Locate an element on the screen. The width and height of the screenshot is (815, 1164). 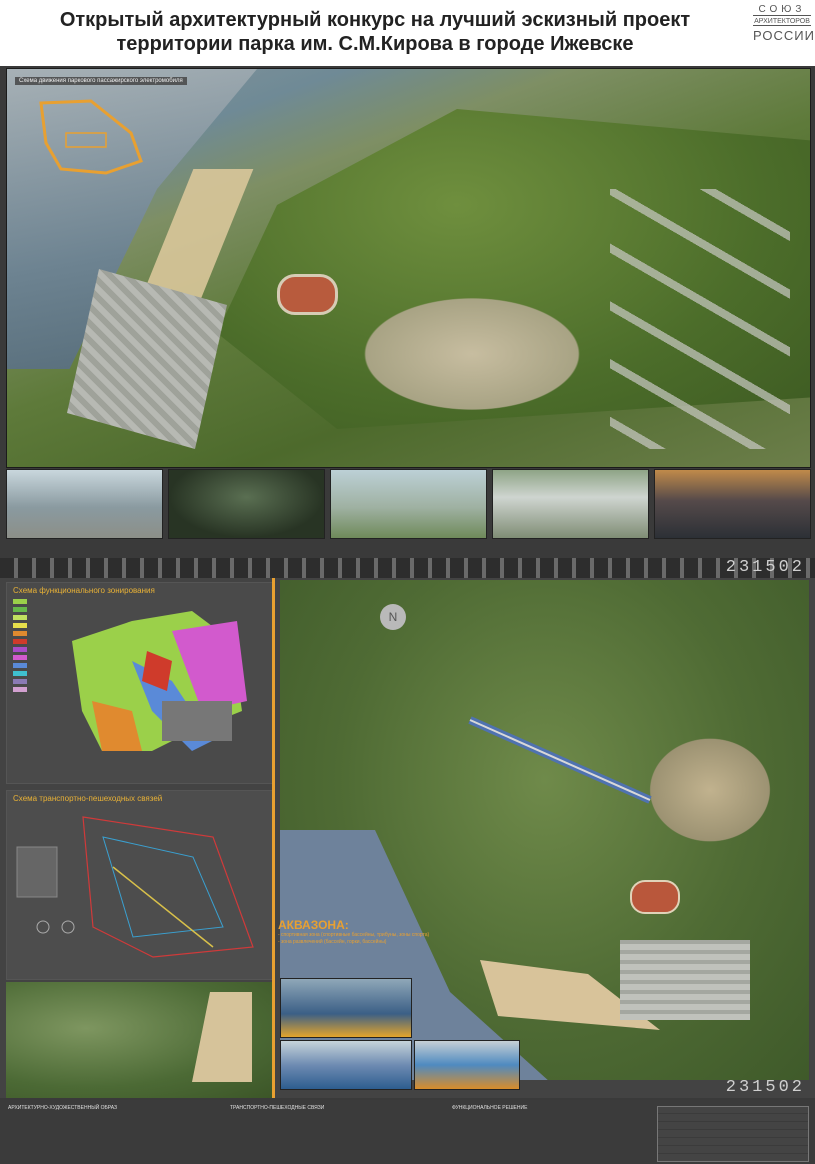
project-code-top: 231502 is located at coordinates (765, 567).